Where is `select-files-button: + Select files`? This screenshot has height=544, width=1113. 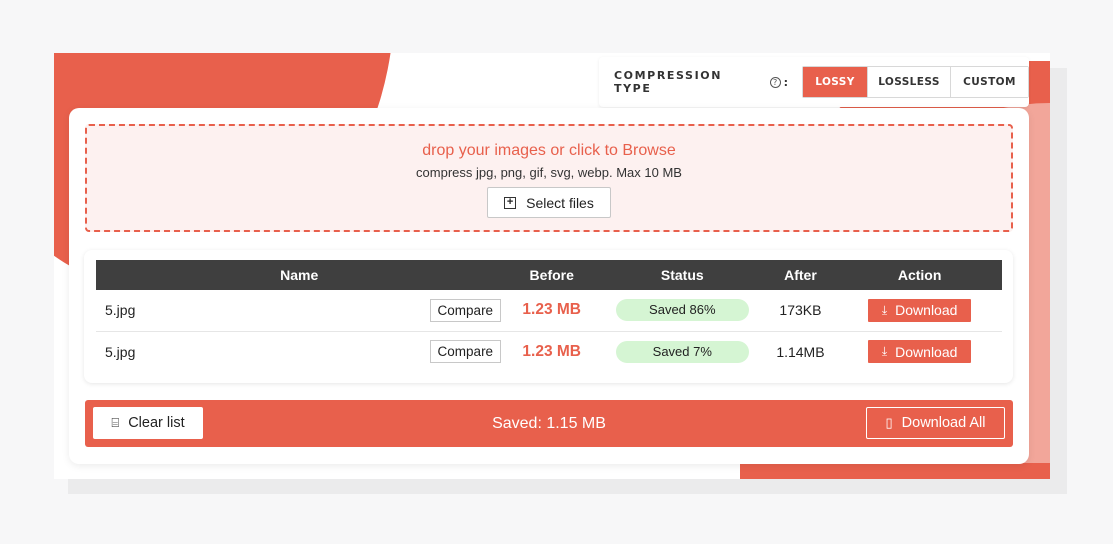 select-files-button: + Select files is located at coordinates (549, 202).